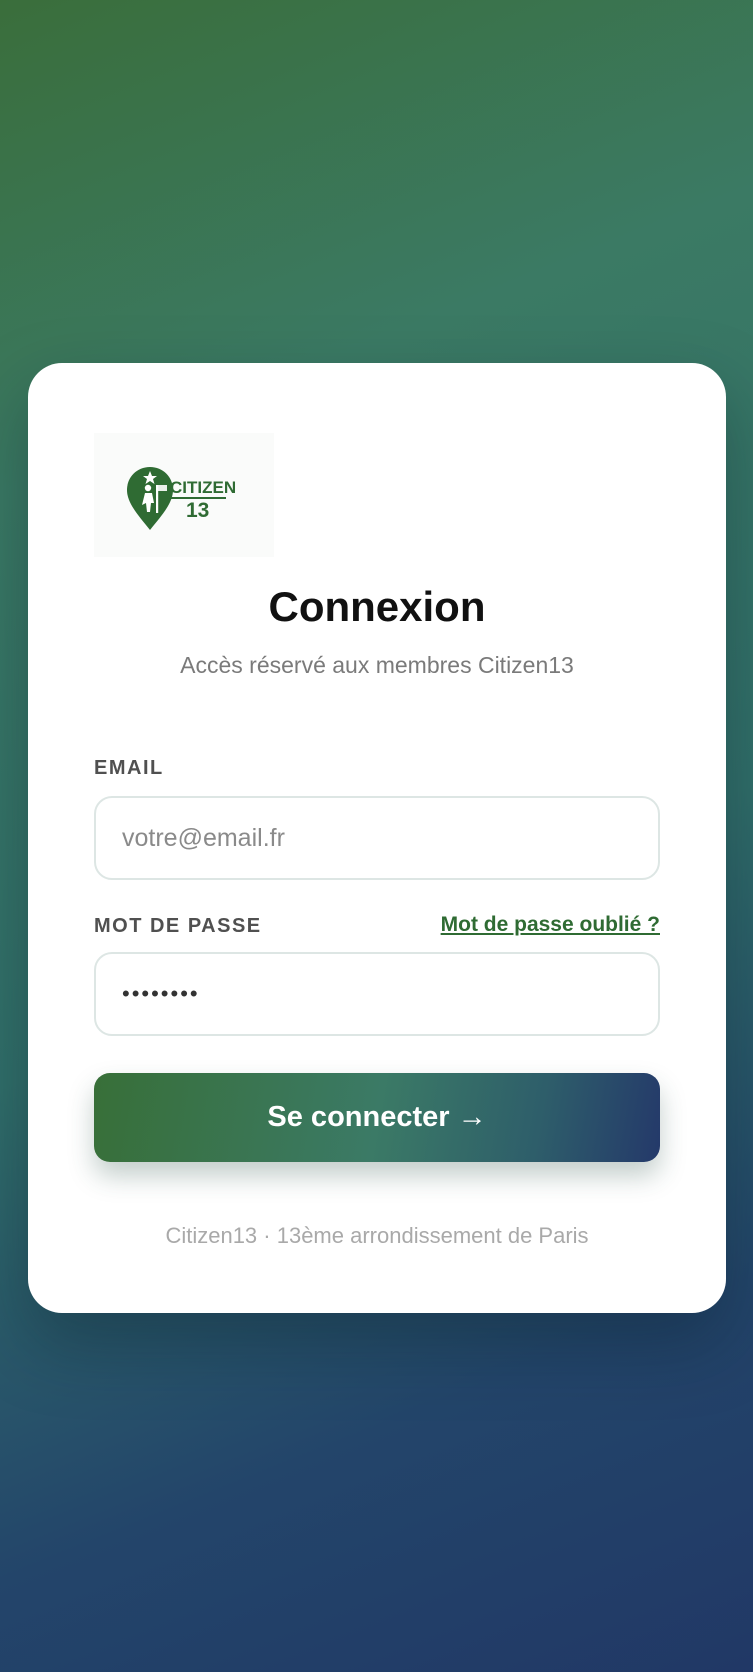 The width and height of the screenshot is (753, 1672). Describe the element at coordinates (197, 510) in the screenshot. I see `svg-text: 13` at that location.